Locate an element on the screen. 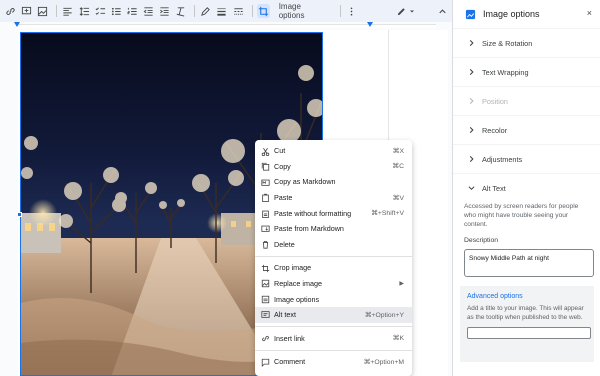  image-icon is located at coordinates (42, 11).